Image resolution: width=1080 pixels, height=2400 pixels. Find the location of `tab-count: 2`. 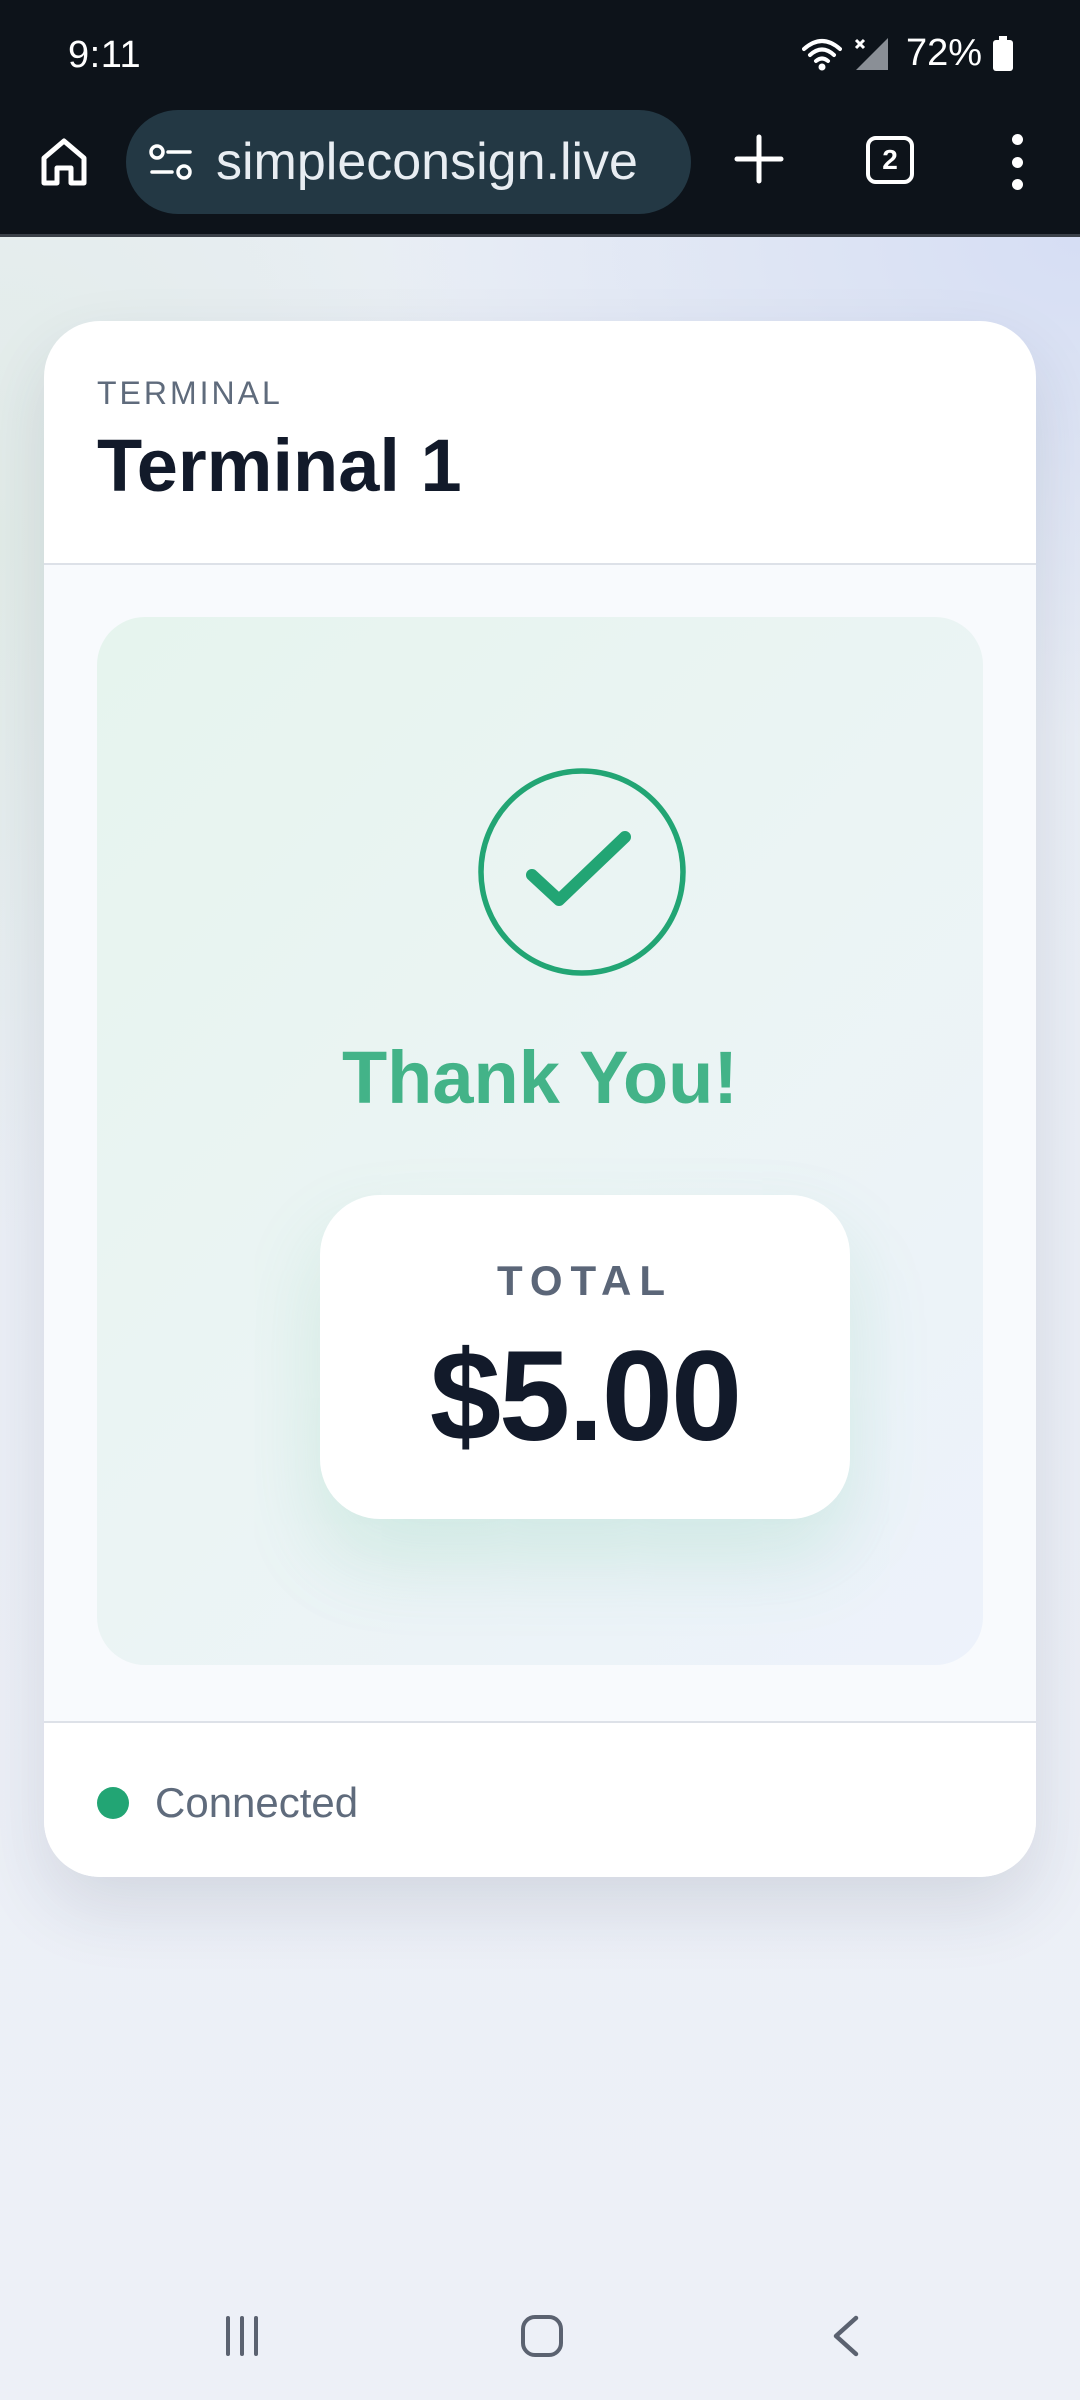

tab-count: 2 is located at coordinates (890, 159).